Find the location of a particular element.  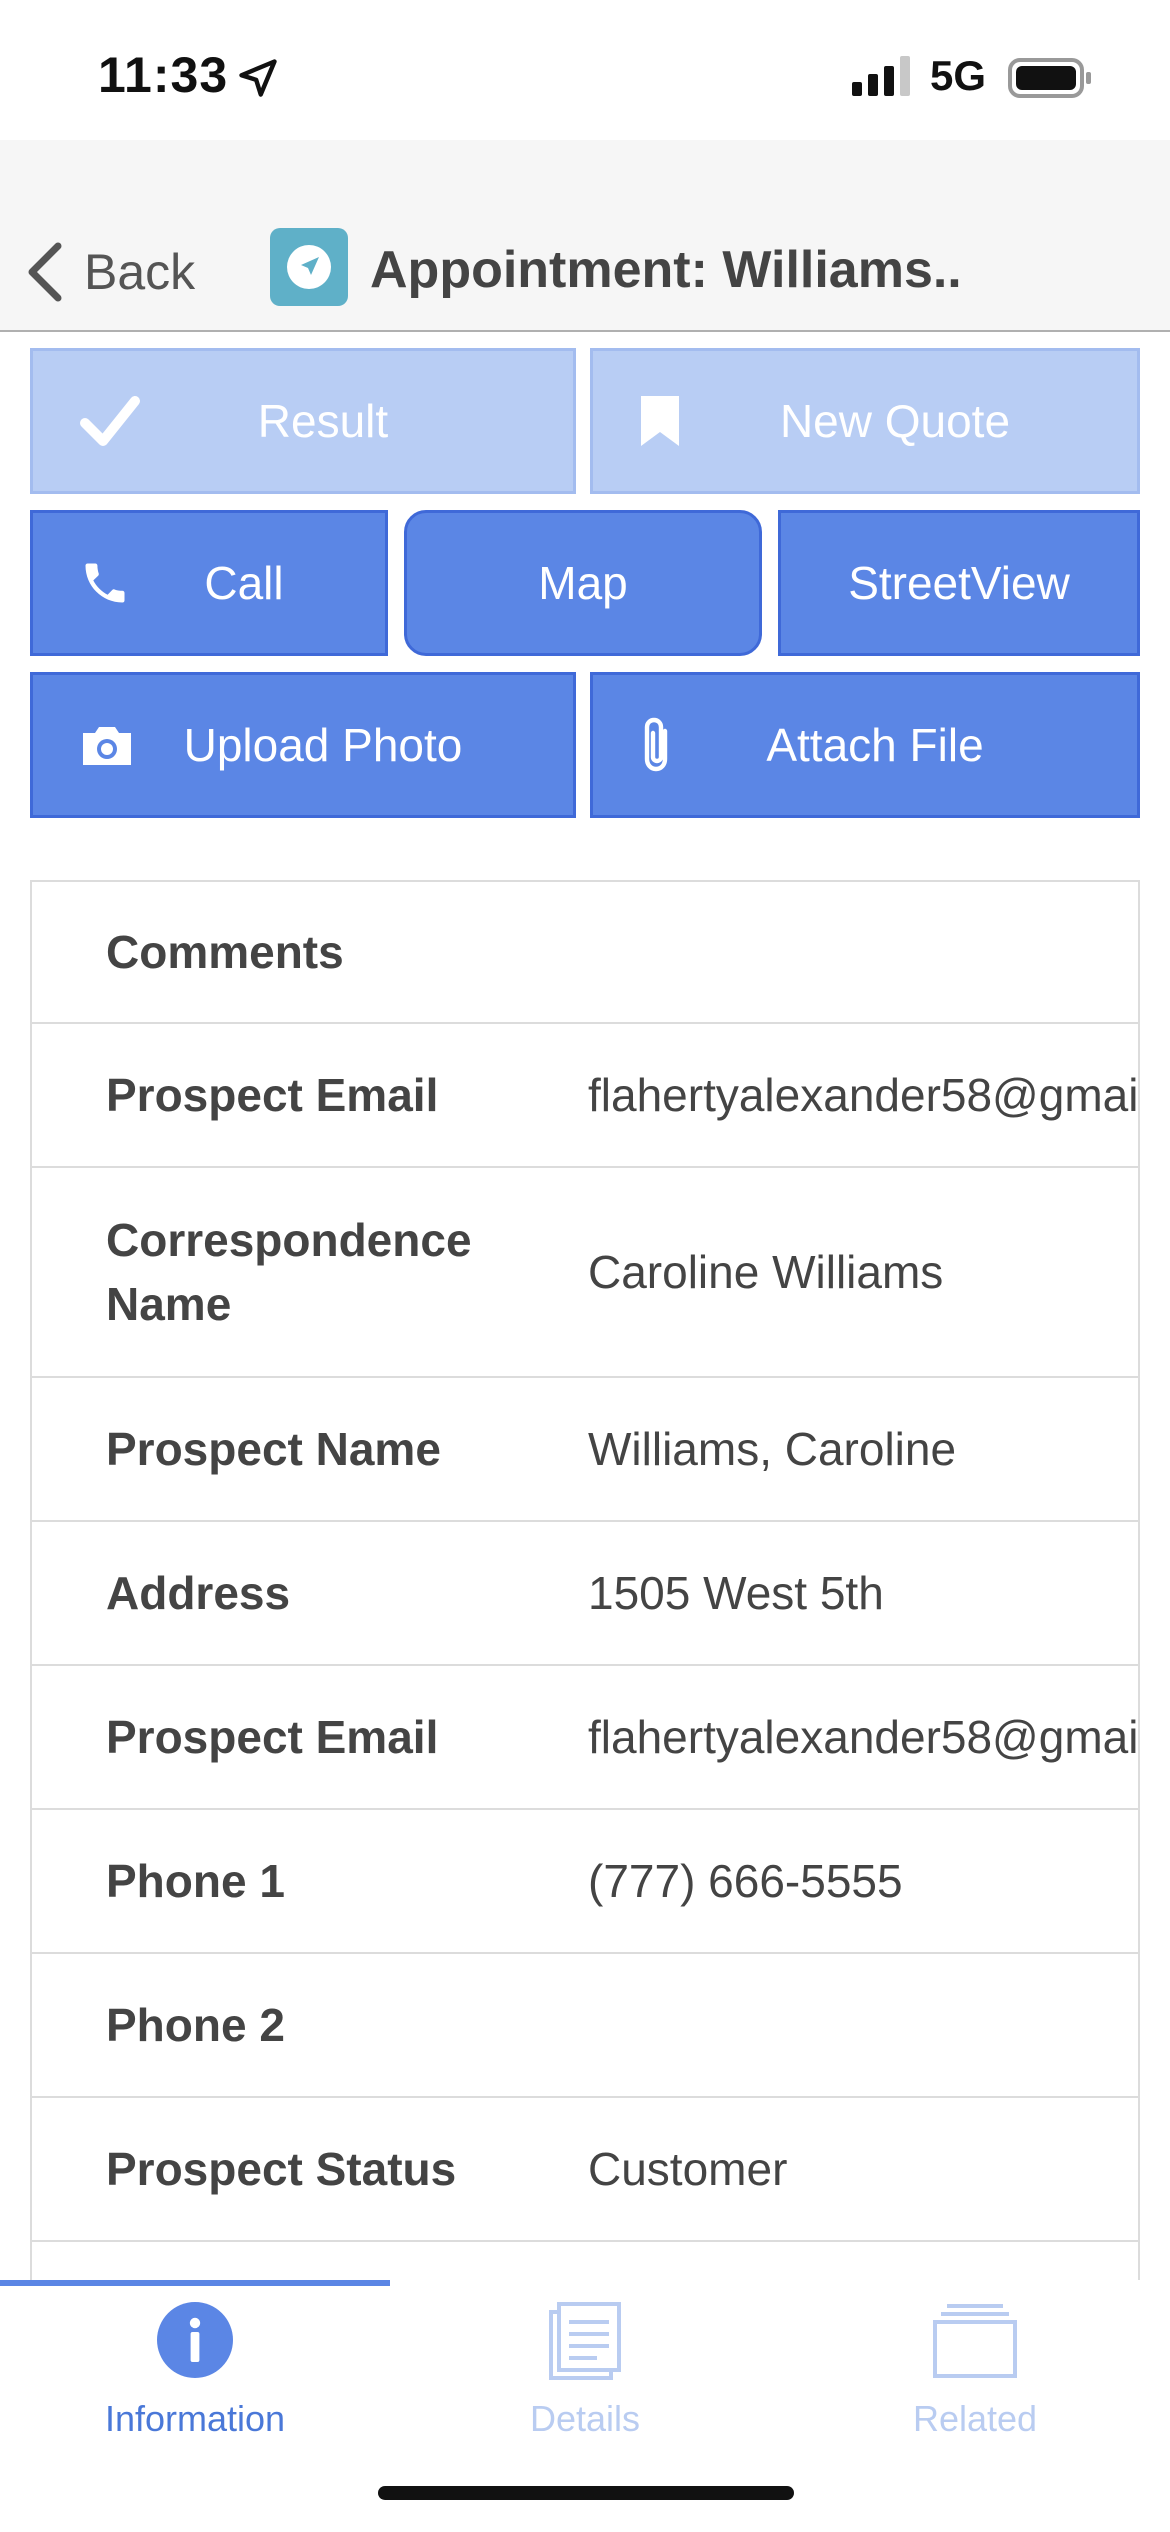

page-title: Appointment: Williams.. is located at coordinates (666, 270).